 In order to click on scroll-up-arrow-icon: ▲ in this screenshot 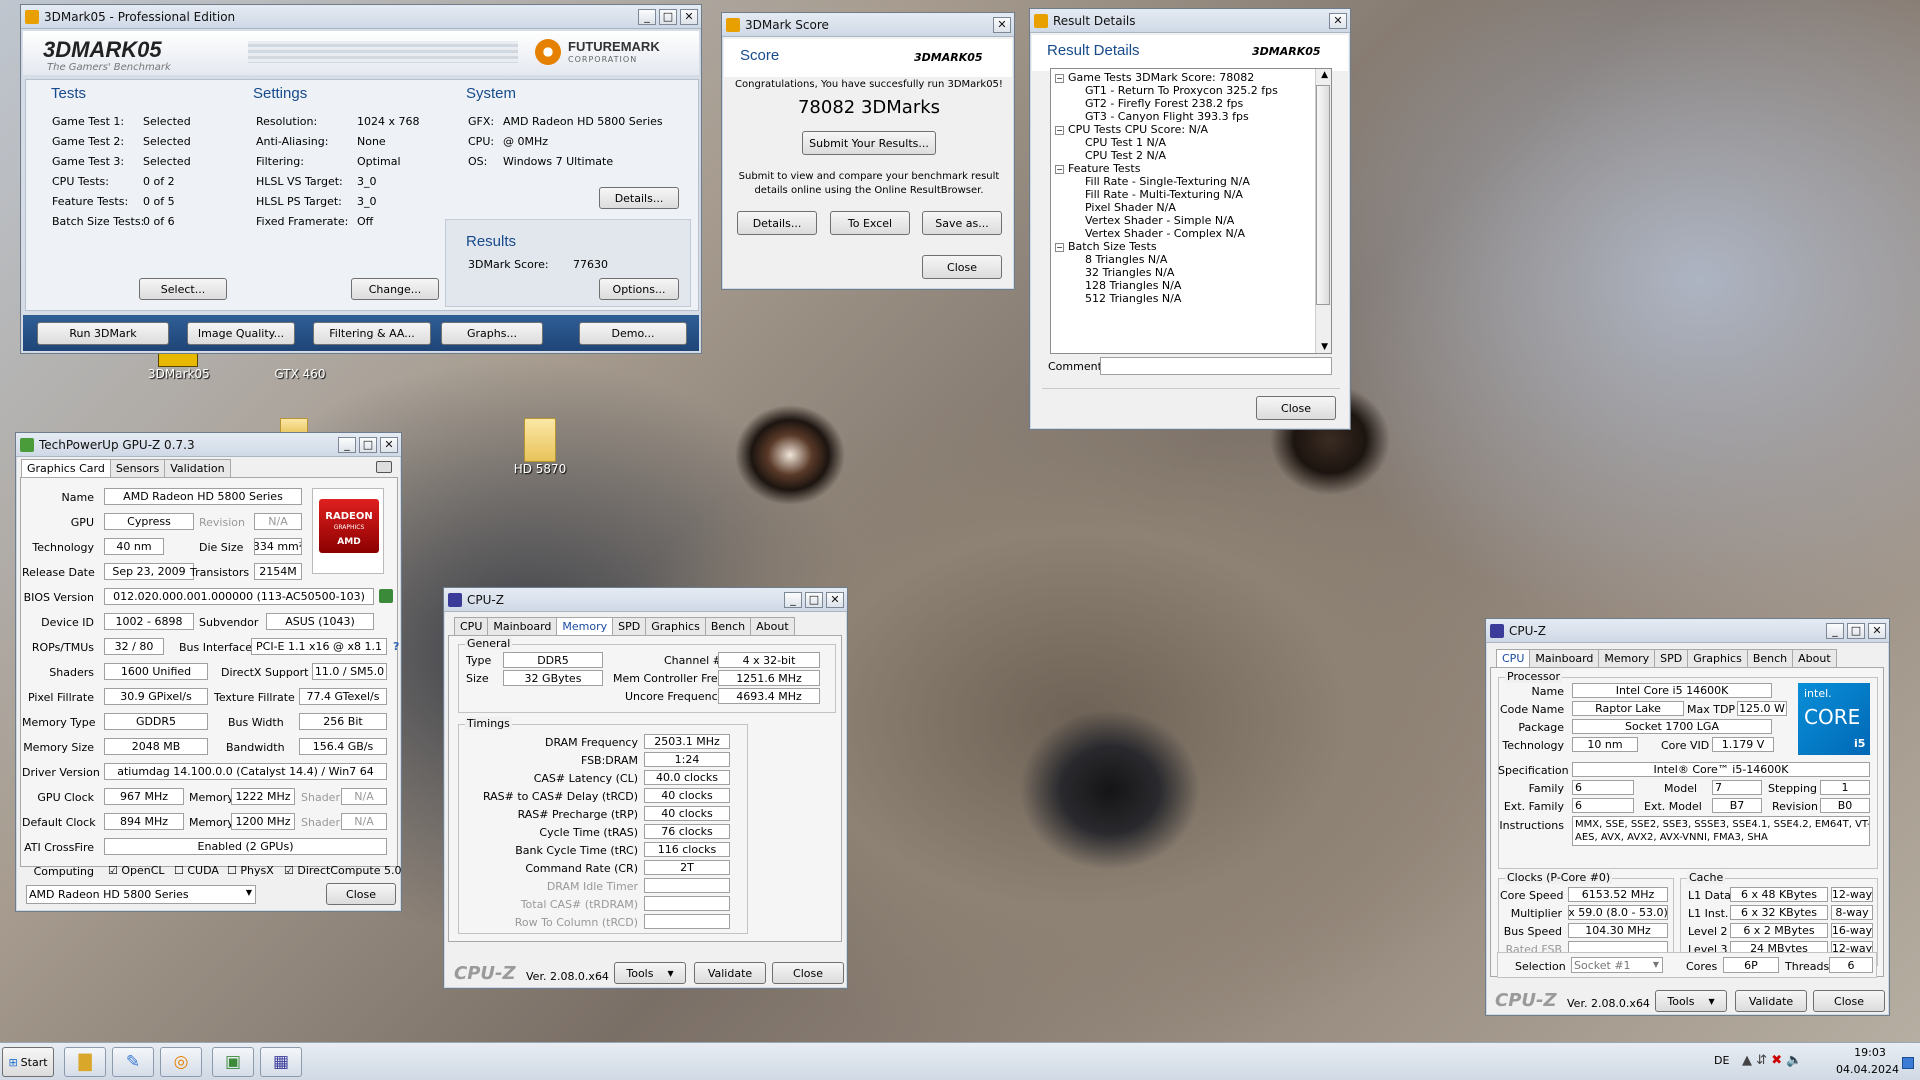, I will do `click(1324, 75)`.